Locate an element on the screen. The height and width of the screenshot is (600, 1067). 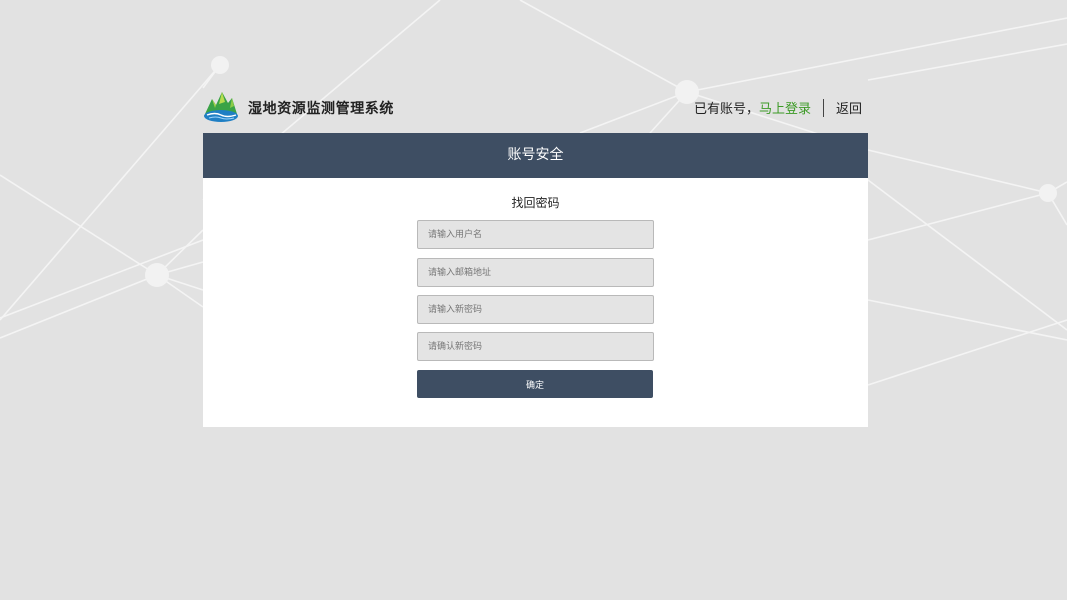
new-password-input is located at coordinates (535, 309).